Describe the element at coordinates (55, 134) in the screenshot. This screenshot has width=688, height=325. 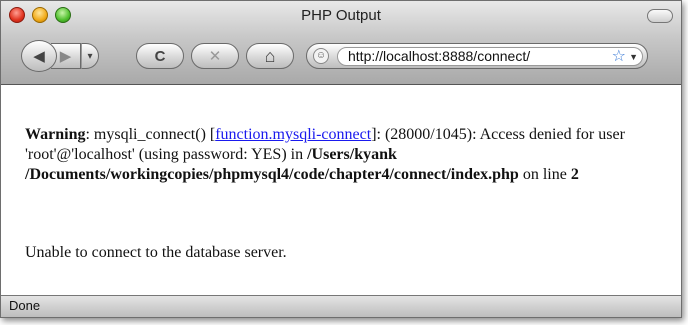
I see `warning-label: Warning` at that location.